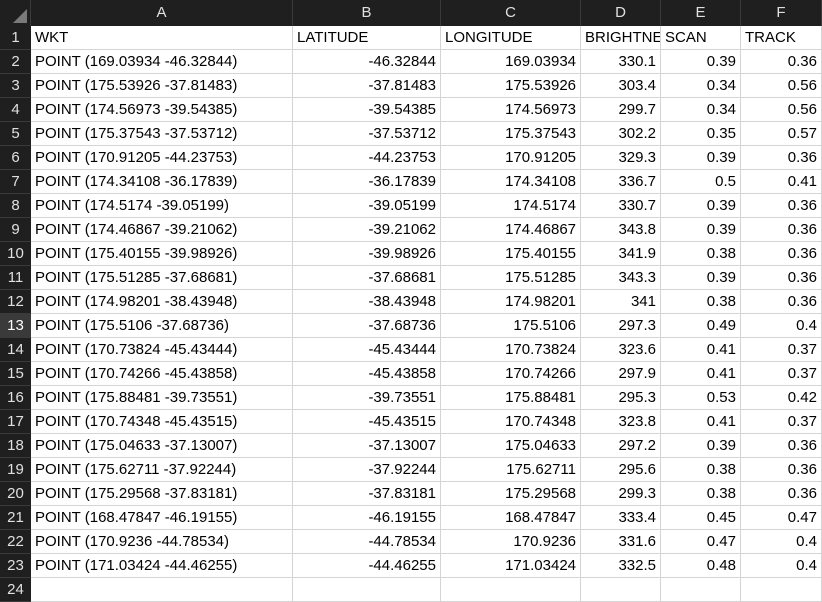 The height and width of the screenshot is (602, 822). I want to click on cell-b: -45.43444, so click(367, 350).